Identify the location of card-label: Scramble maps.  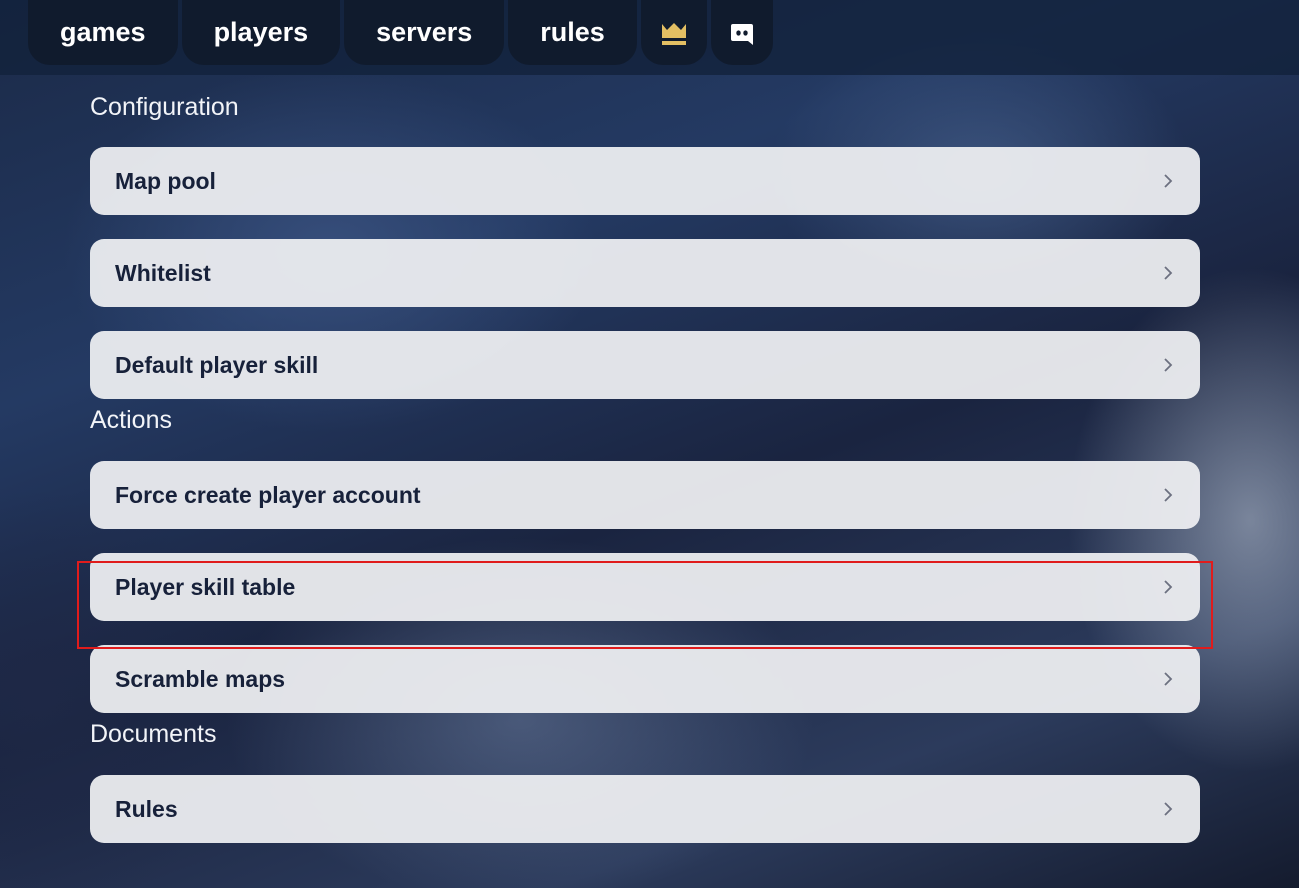
(200, 678).